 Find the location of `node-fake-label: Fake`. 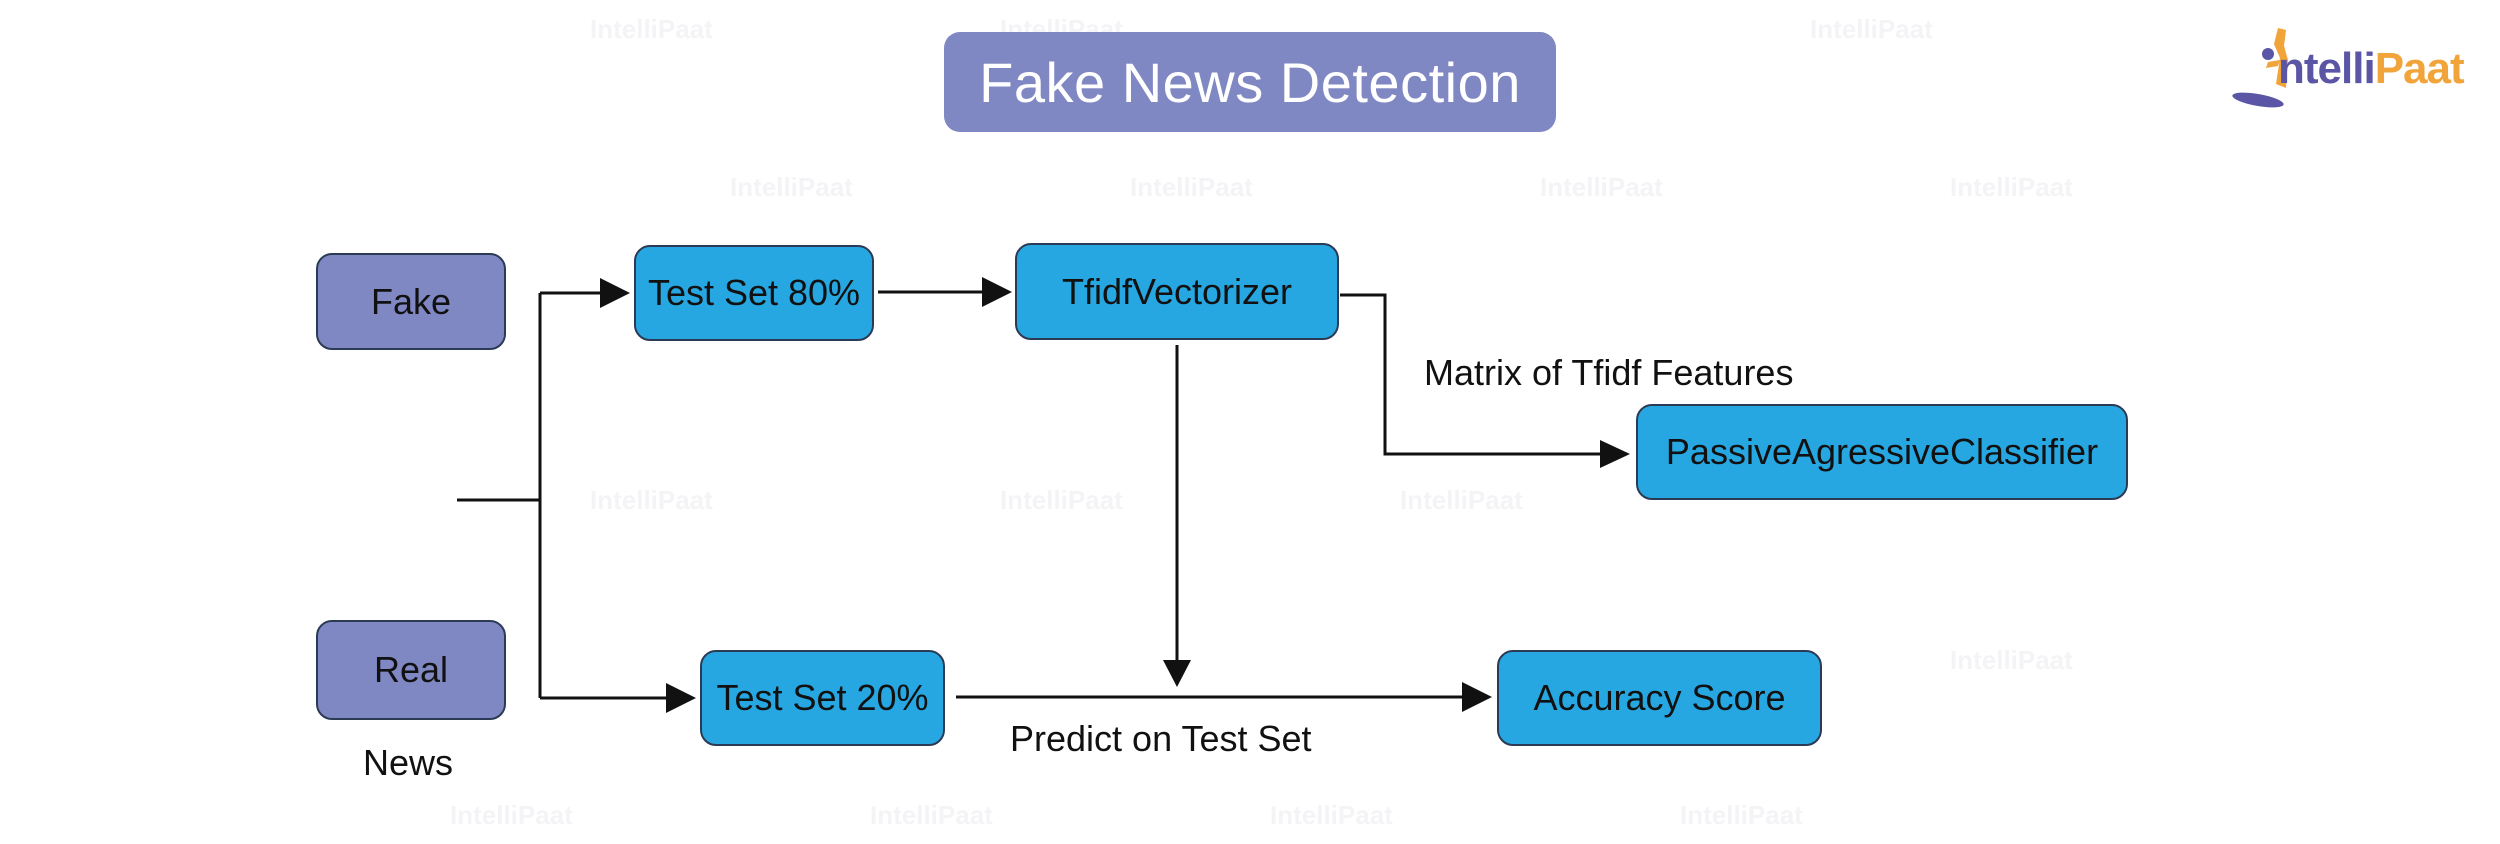

node-fake-label: Fake is located at coordinates (411, 301).